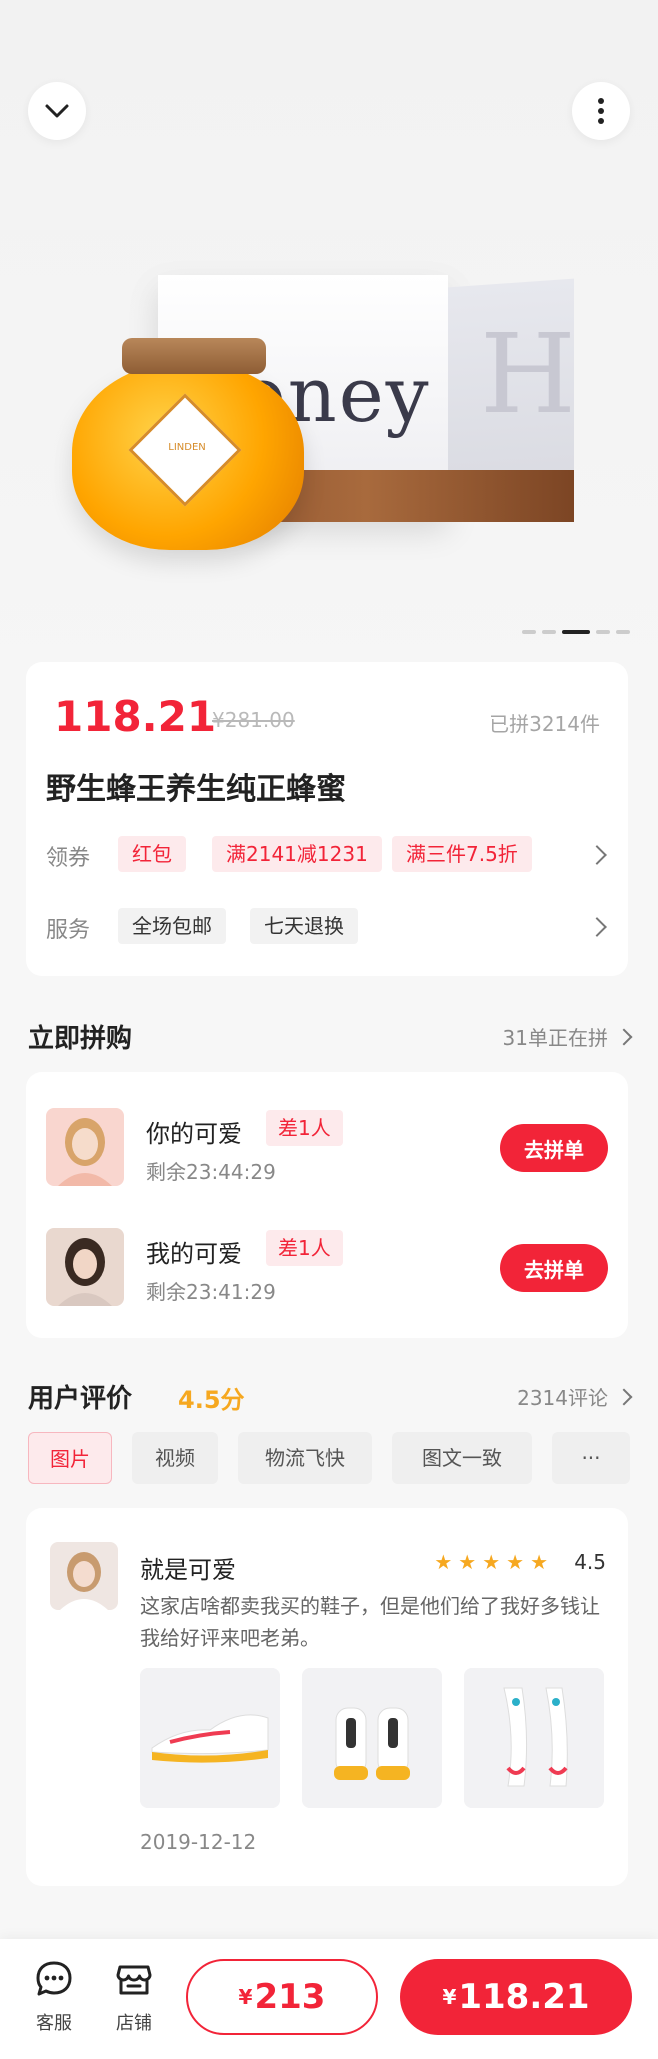  I want to click on carousel-indicator, so click(576, 632).